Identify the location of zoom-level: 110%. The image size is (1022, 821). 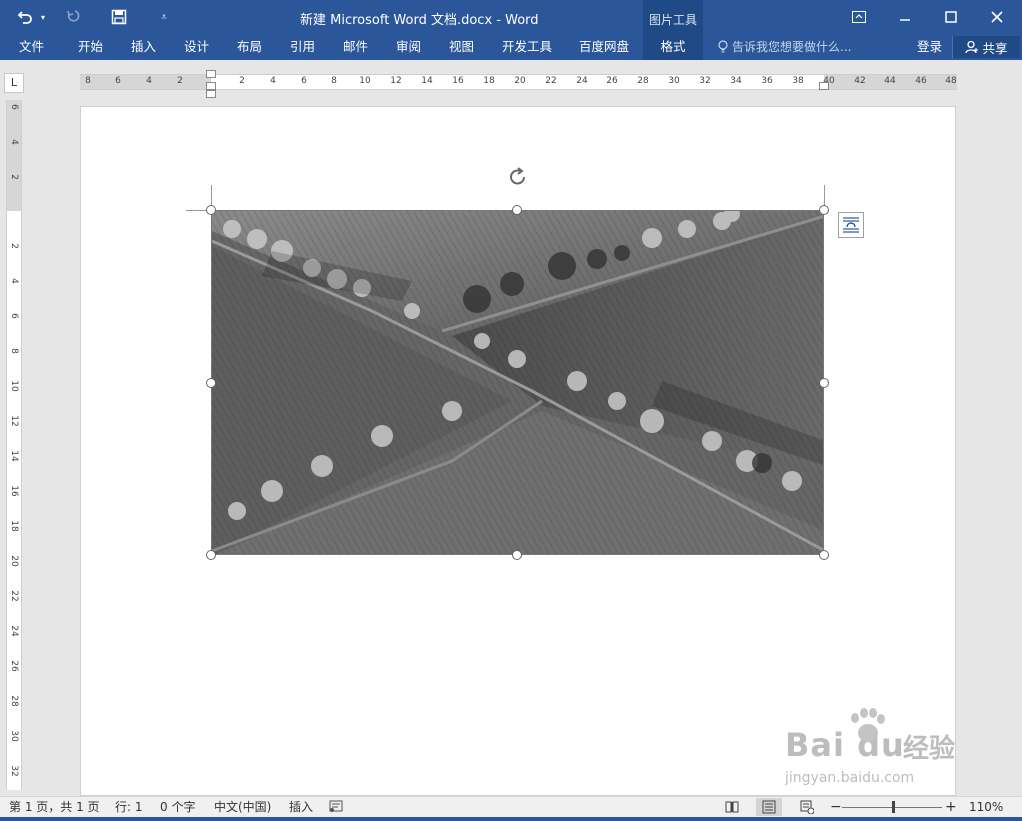
(986, 807).